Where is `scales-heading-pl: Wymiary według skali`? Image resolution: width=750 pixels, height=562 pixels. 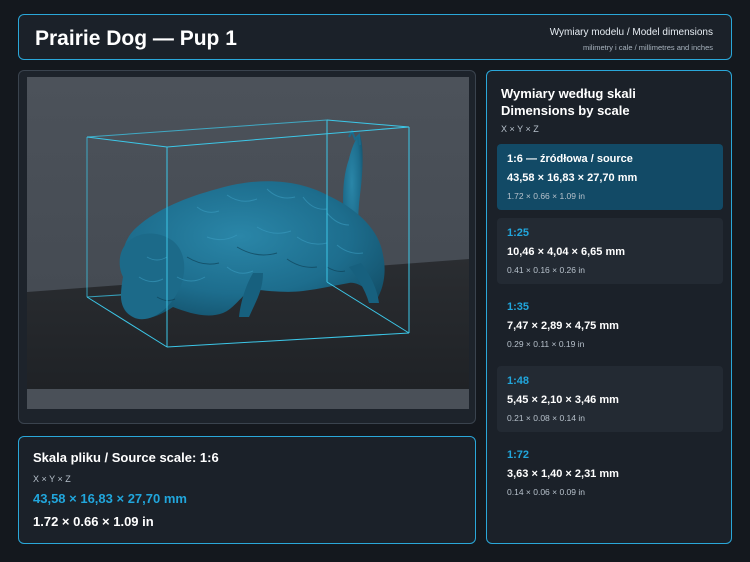 scales-heading-pl: Wymiary według skali is located at coordinates (568, 93).